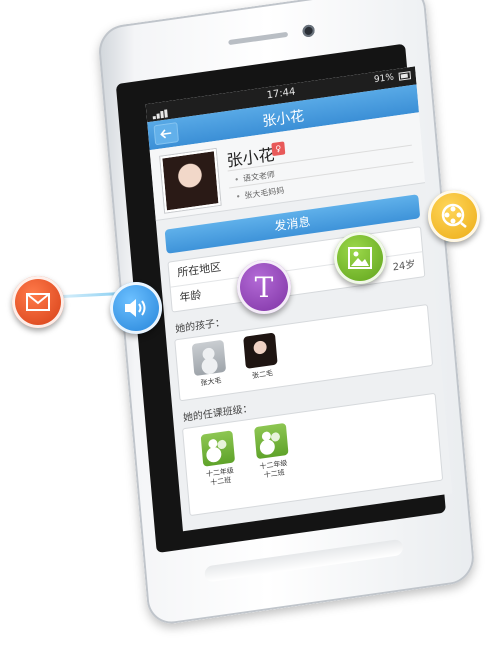 This screenshot has height=657, width=499. I want to click on image-icon, so click(360, 258).